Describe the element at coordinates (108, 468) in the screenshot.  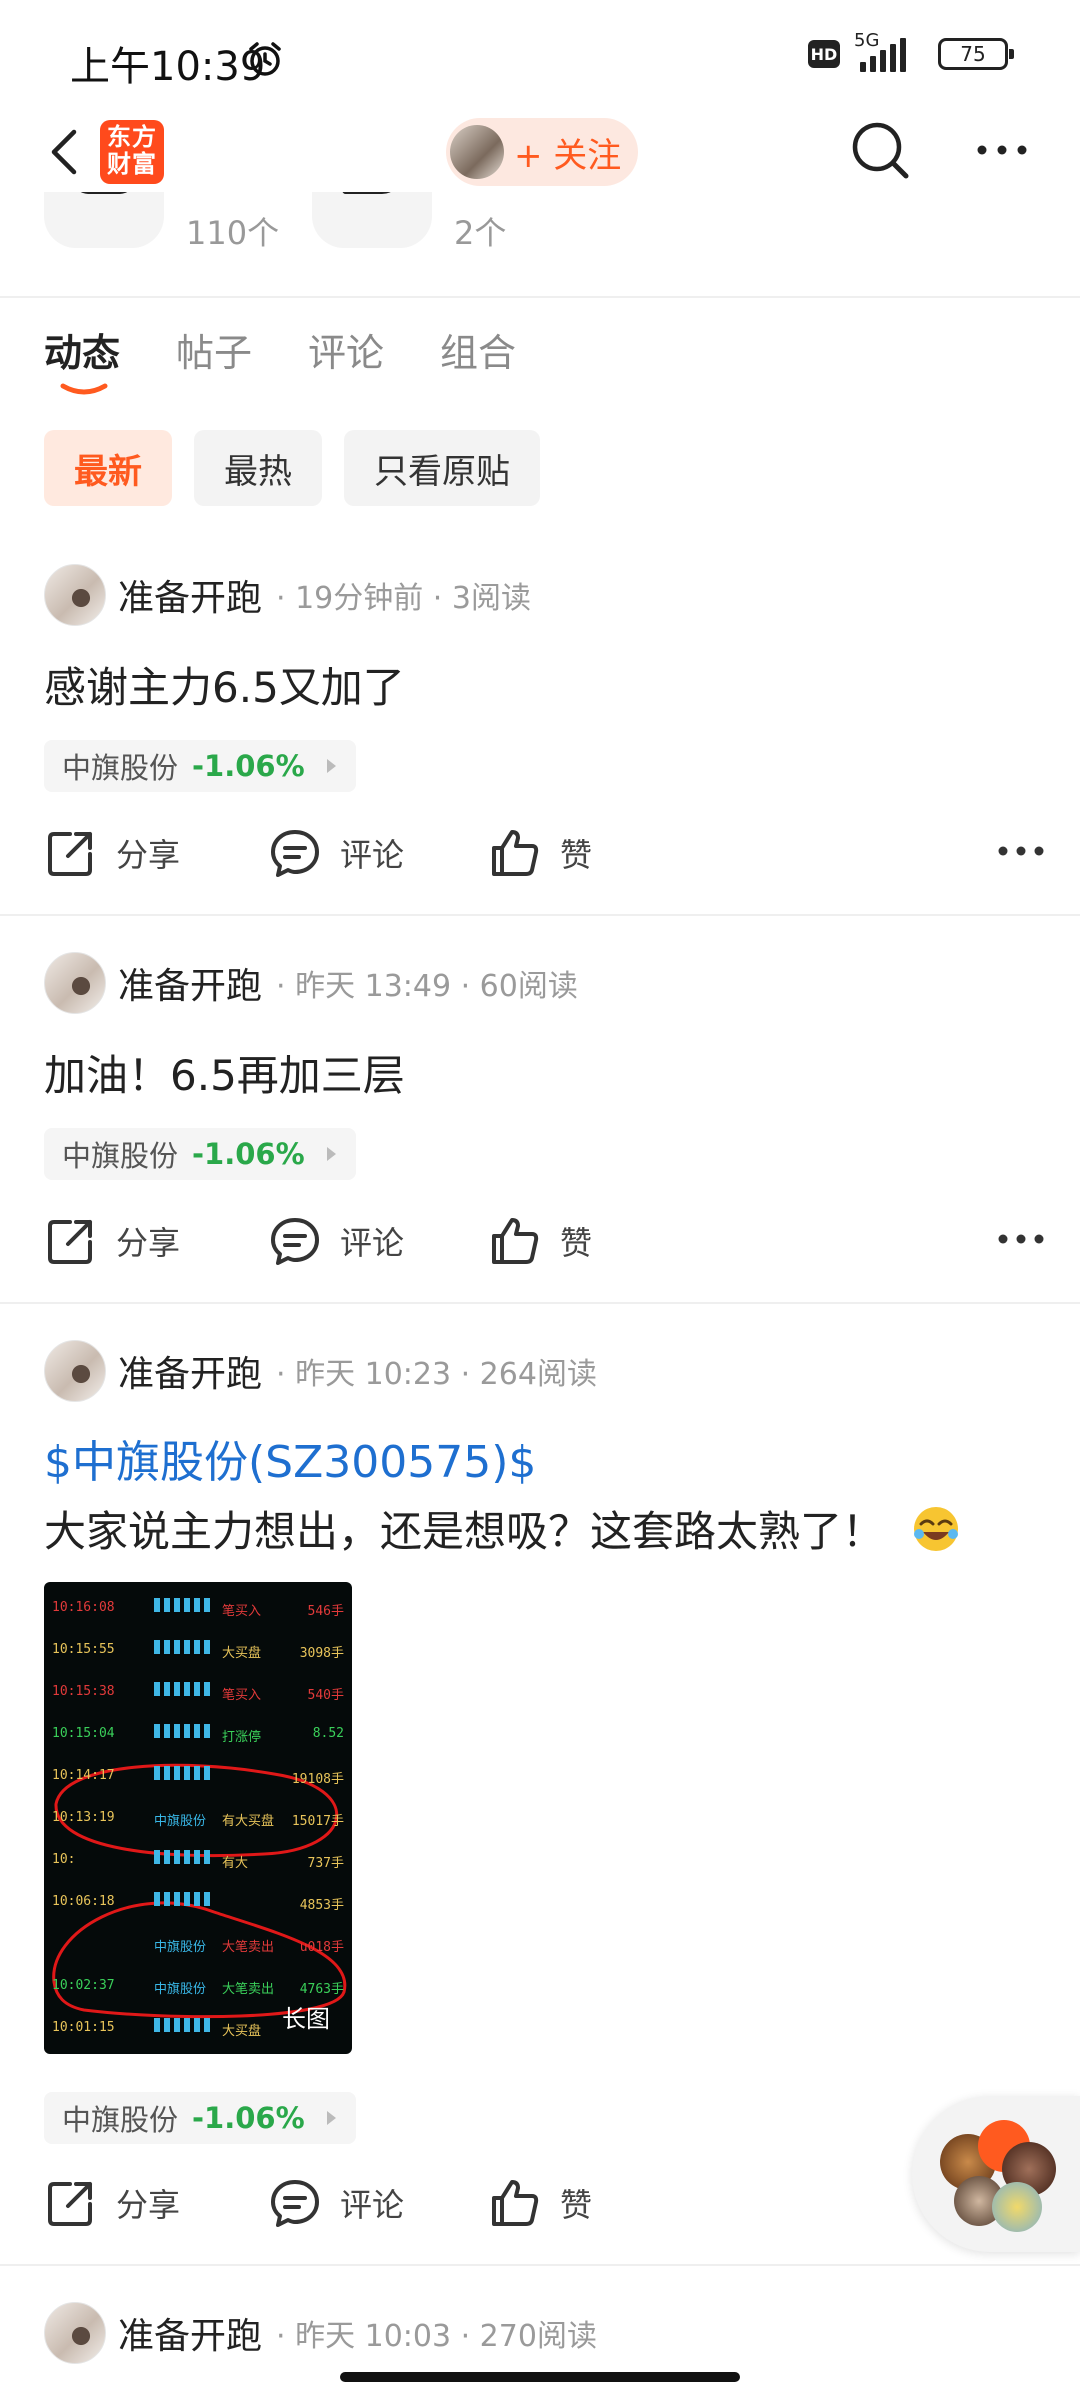
I see `filter-latest: 最新` at that location.